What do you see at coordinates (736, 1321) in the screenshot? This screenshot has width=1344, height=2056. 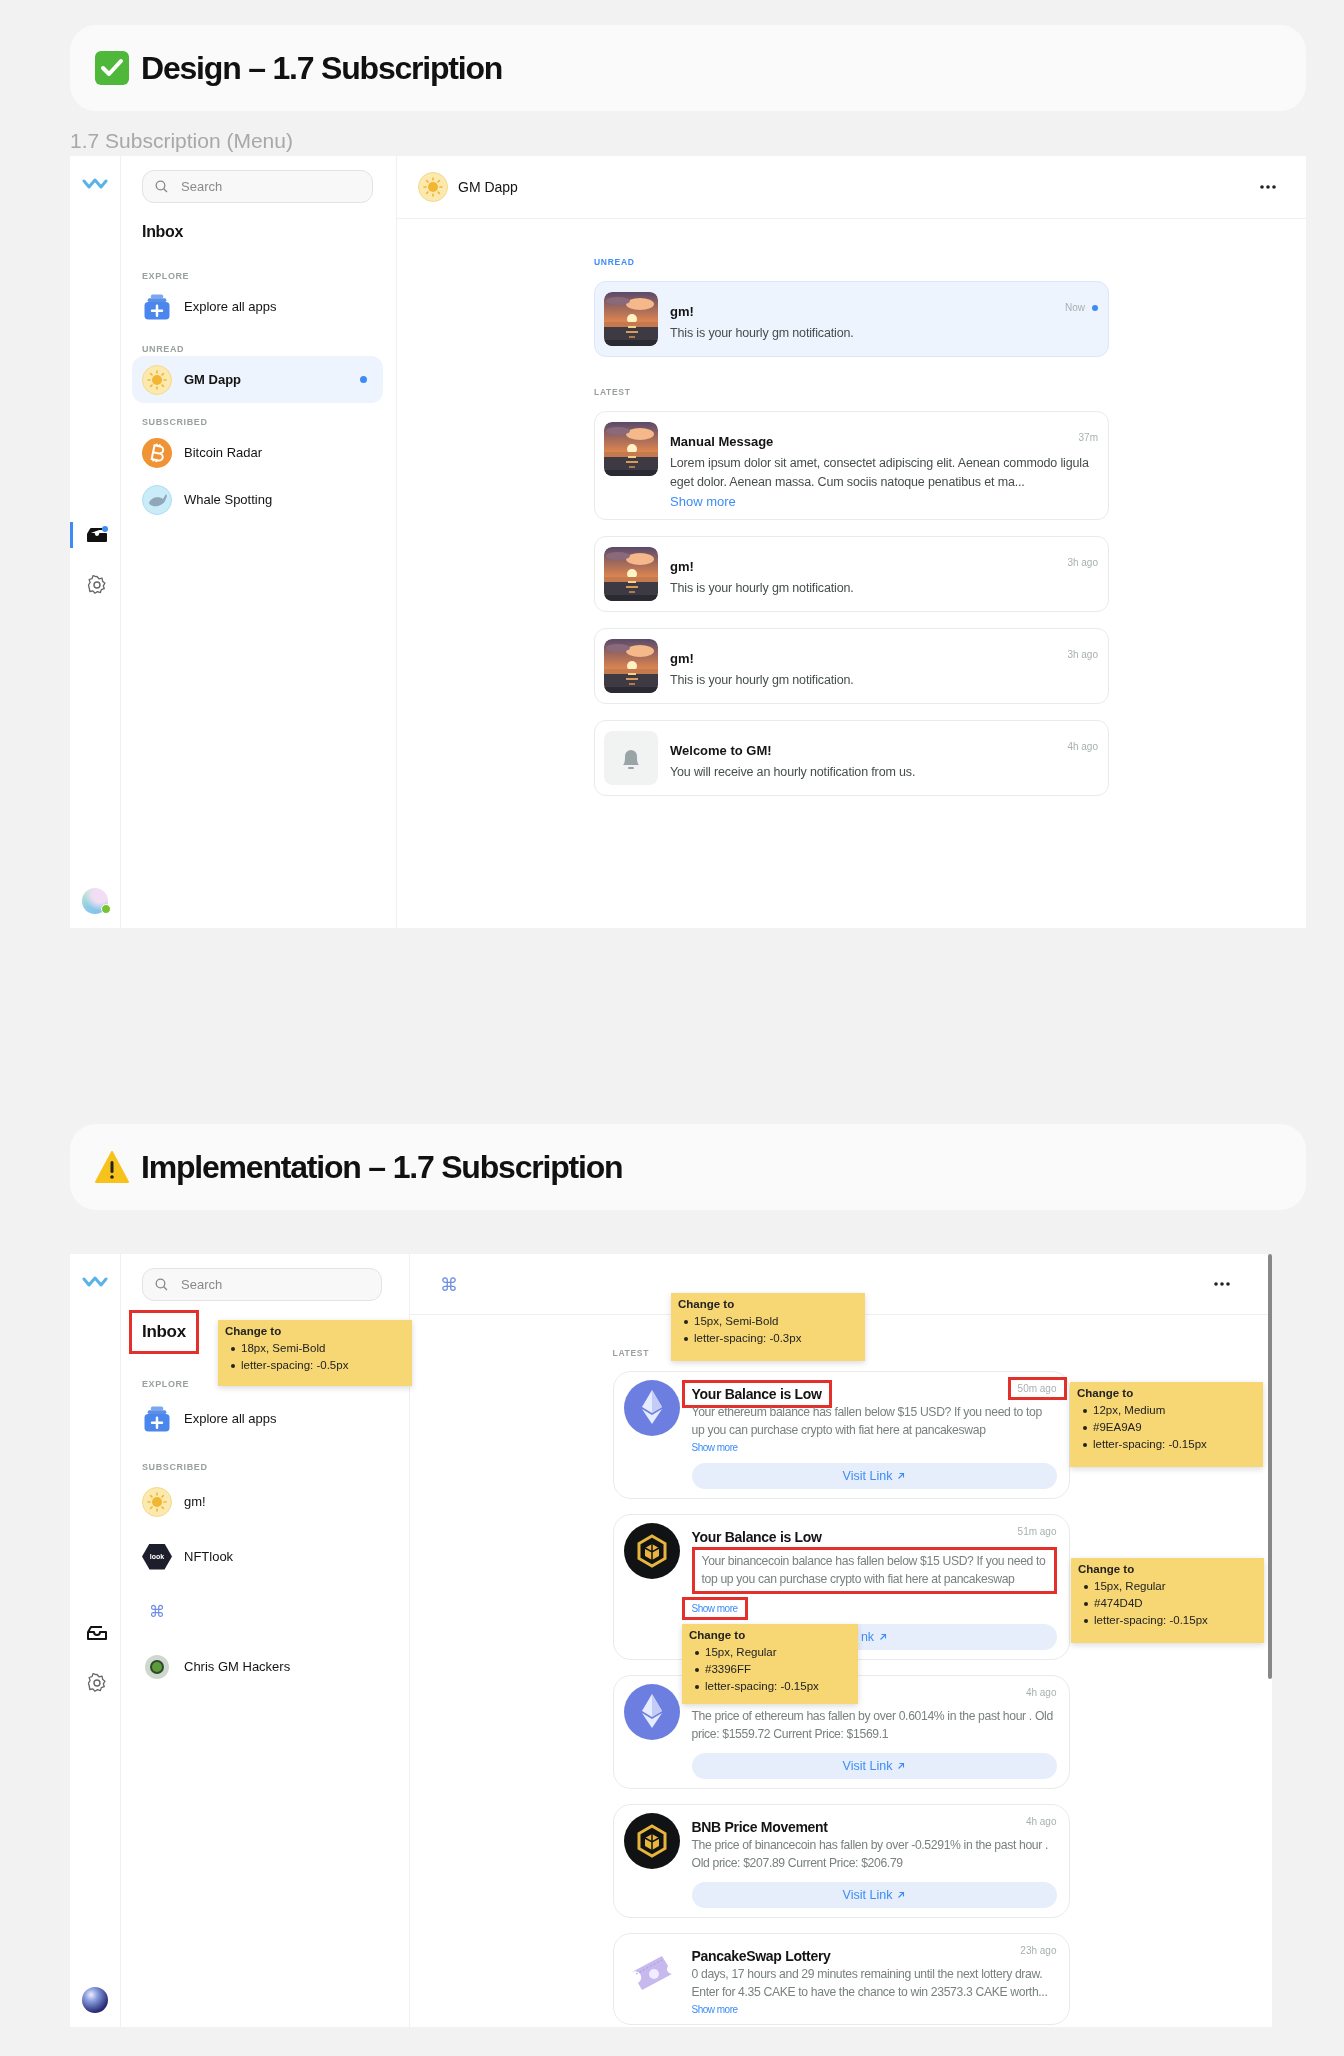 I see `note-text: 15px, Semi-Bold` at bounding box center [736, 1321].